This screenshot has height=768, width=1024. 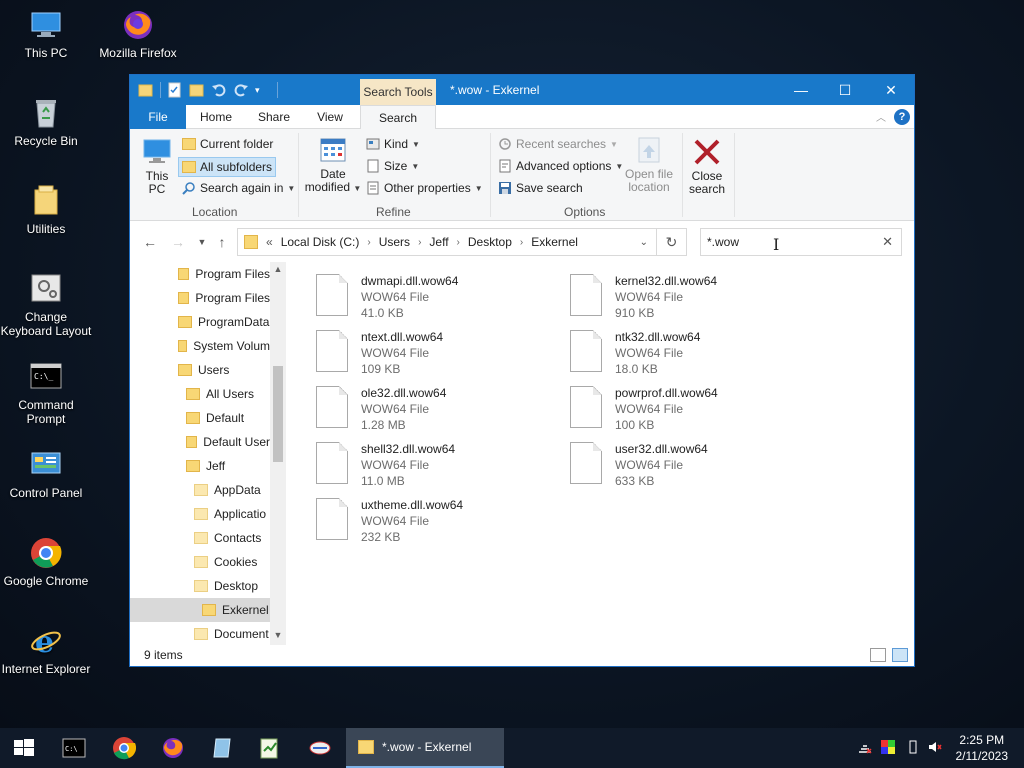 I want to click on current-folder-button: Current folder, so click(x=227, y=144).